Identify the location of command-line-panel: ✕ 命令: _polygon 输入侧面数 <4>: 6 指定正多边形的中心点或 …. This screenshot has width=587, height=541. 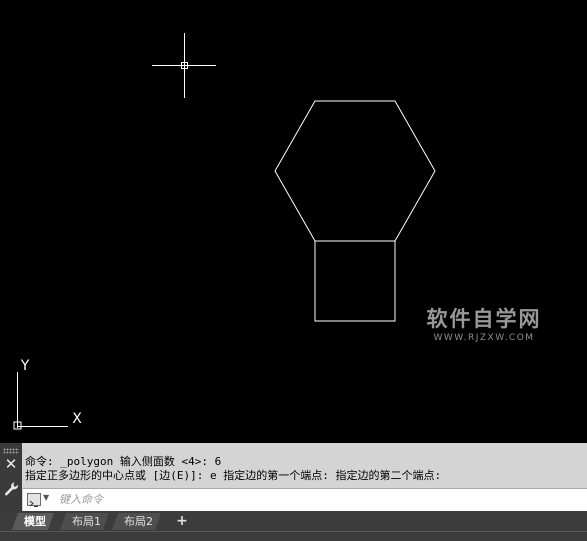
(293, 477).